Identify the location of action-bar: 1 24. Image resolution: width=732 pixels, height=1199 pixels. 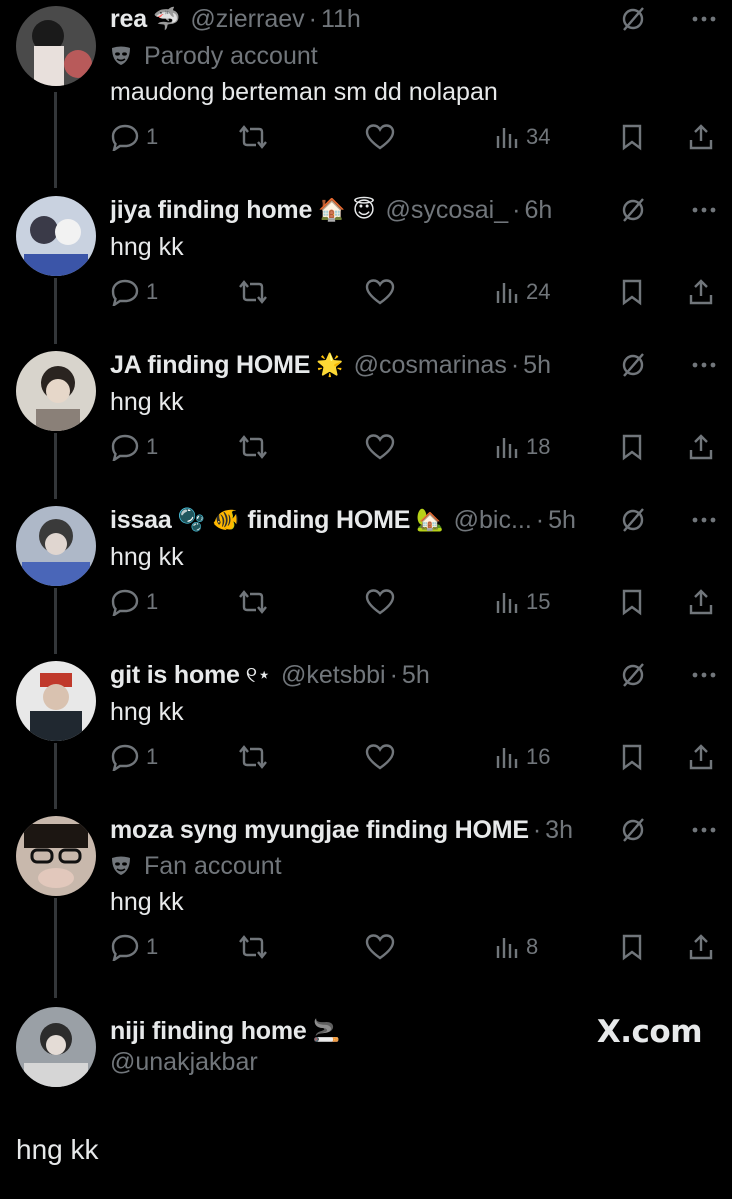
(413, 292).